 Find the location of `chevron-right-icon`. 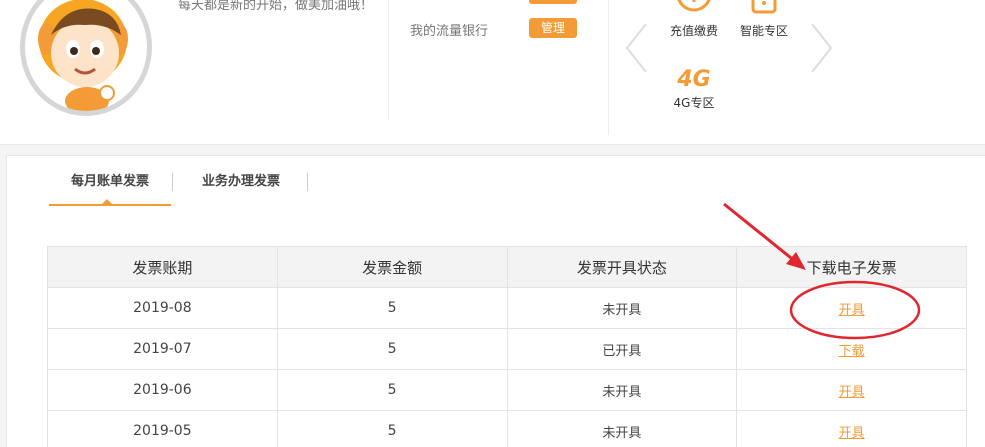

chevron-right-icon is located at coordinates (821, 48).